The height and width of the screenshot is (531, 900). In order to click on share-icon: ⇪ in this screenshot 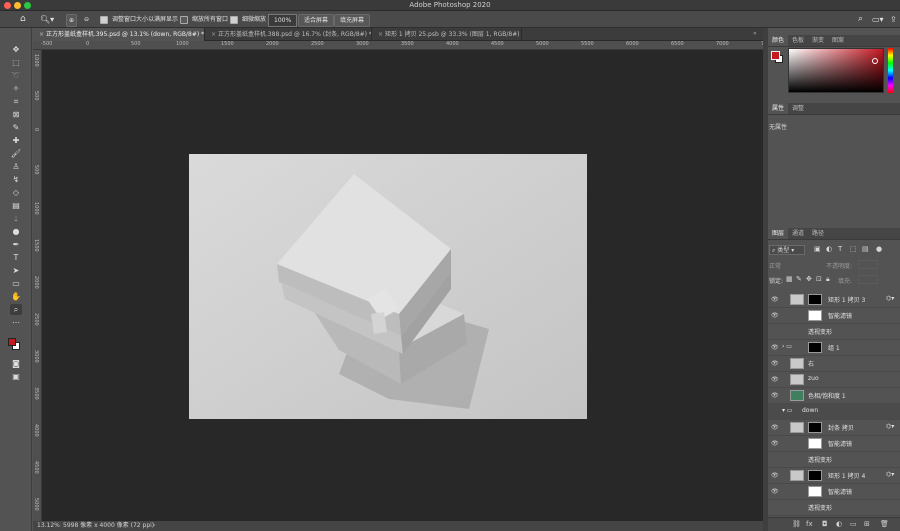, I will do `click(893, 19)`.